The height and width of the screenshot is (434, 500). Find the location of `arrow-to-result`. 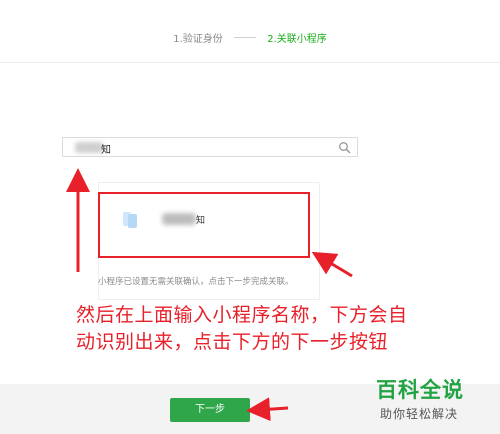

arrow-to-result is located at coordinates (332, 264).